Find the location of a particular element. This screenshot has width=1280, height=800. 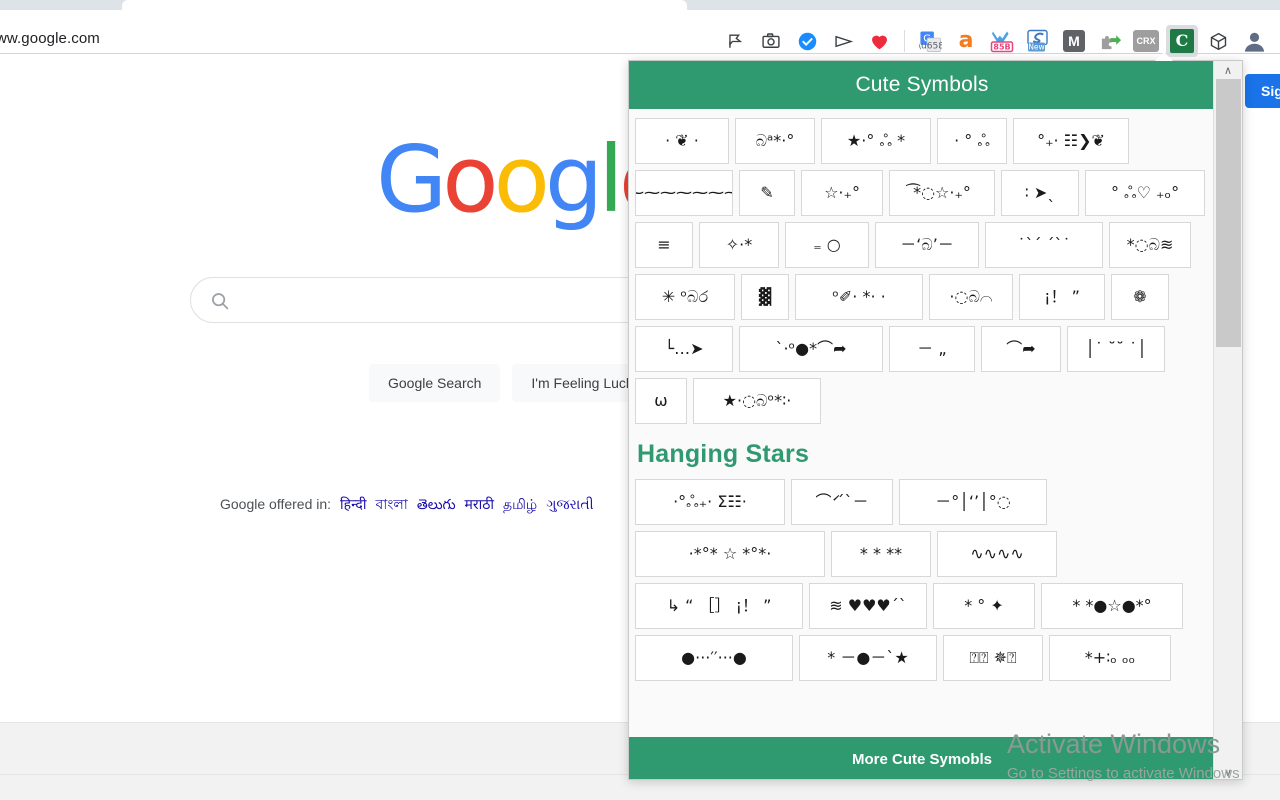

symbol-tile: －‘බ’－ is located at coordinates (927, 245).